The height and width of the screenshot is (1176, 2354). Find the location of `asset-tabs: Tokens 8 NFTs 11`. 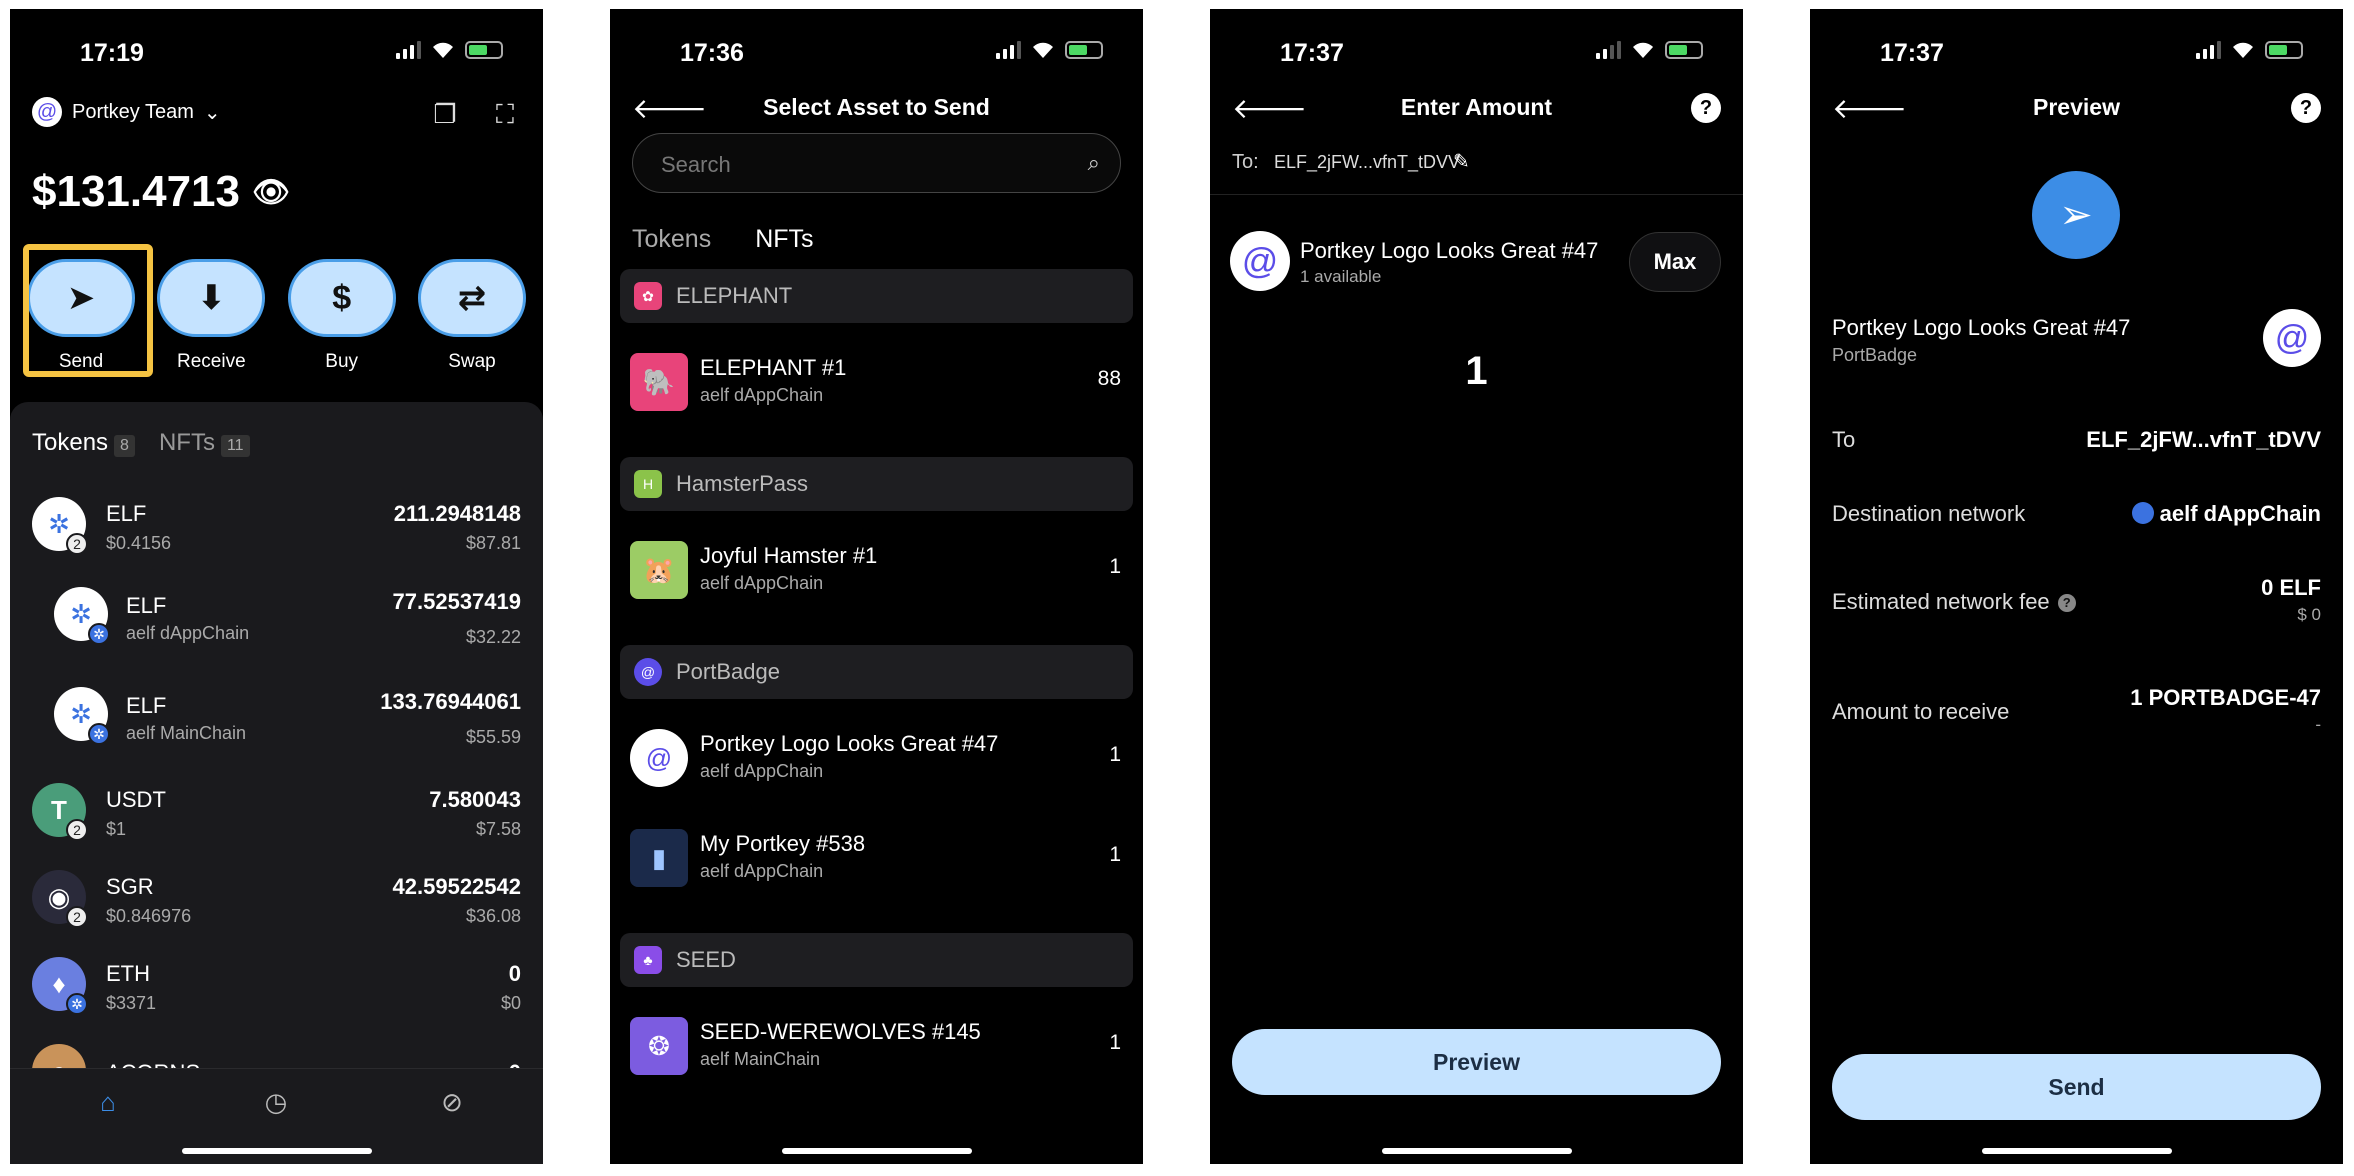

asset-tabs: Tokens 8 NFTs 11 is located at coordinates (141, 443).